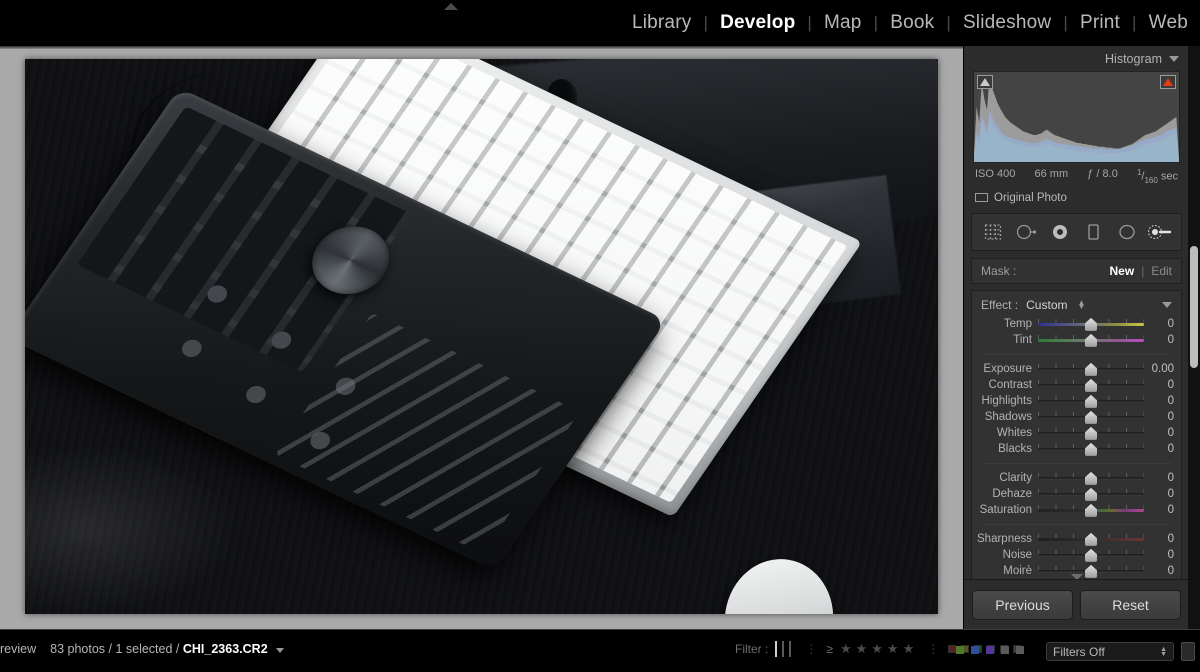 The image size is (1200, 672). What do you see at coordinates (1159, 539) in the screenshot?
I see `slider-value-sharpness: 0` at bounding box center [1159, 539].